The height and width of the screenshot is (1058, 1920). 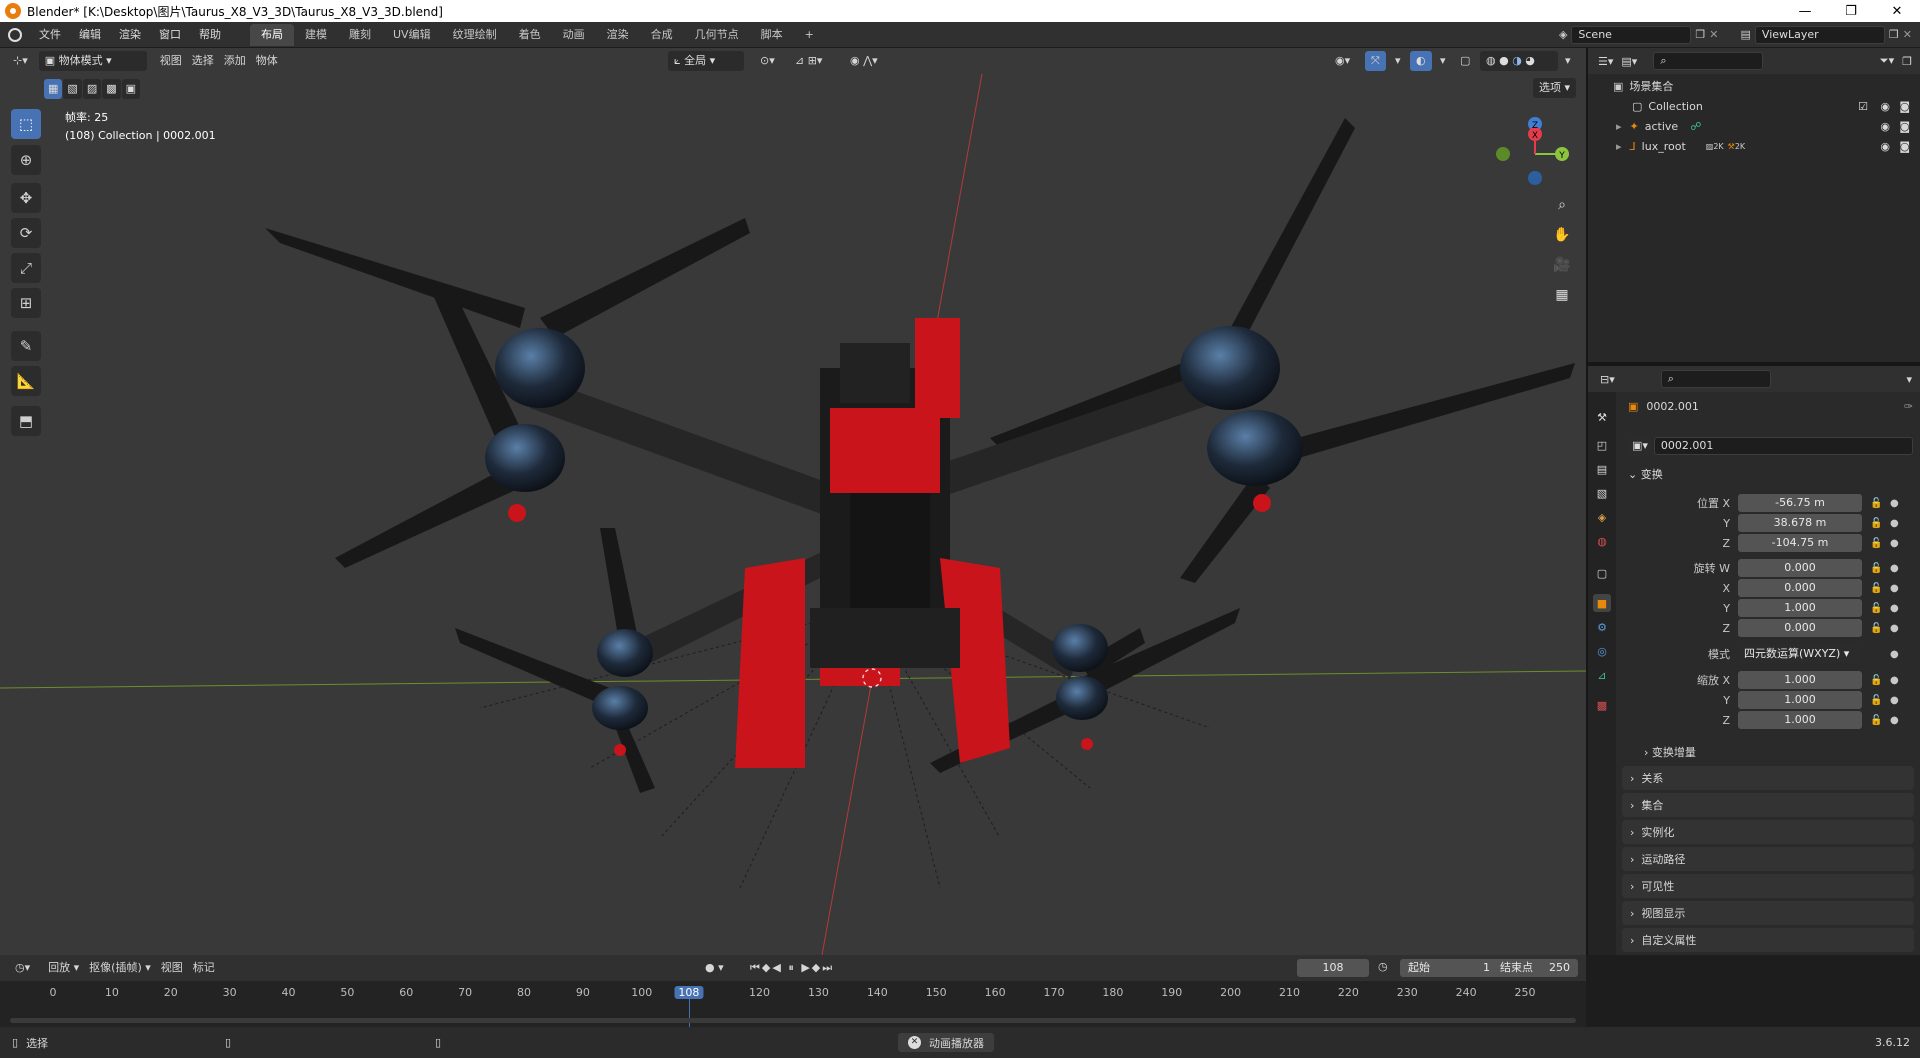 I want to click on eye-icon: ◉, so click(x=1885, y=146).